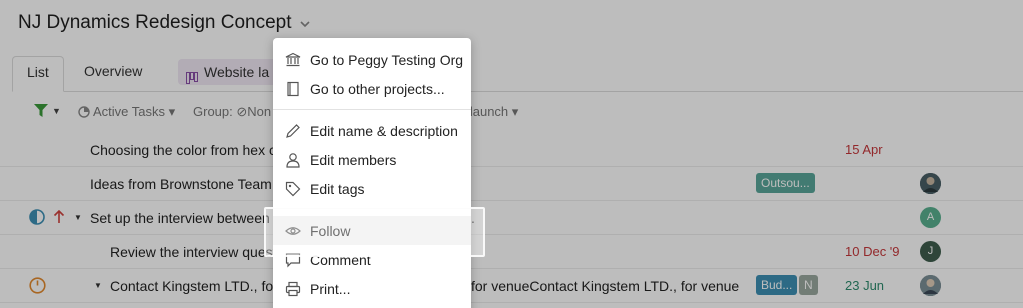  What do you see at coordinates (293, 131) in the screenshot?
I see `pencil-icon` at bounding box center [293, 131].